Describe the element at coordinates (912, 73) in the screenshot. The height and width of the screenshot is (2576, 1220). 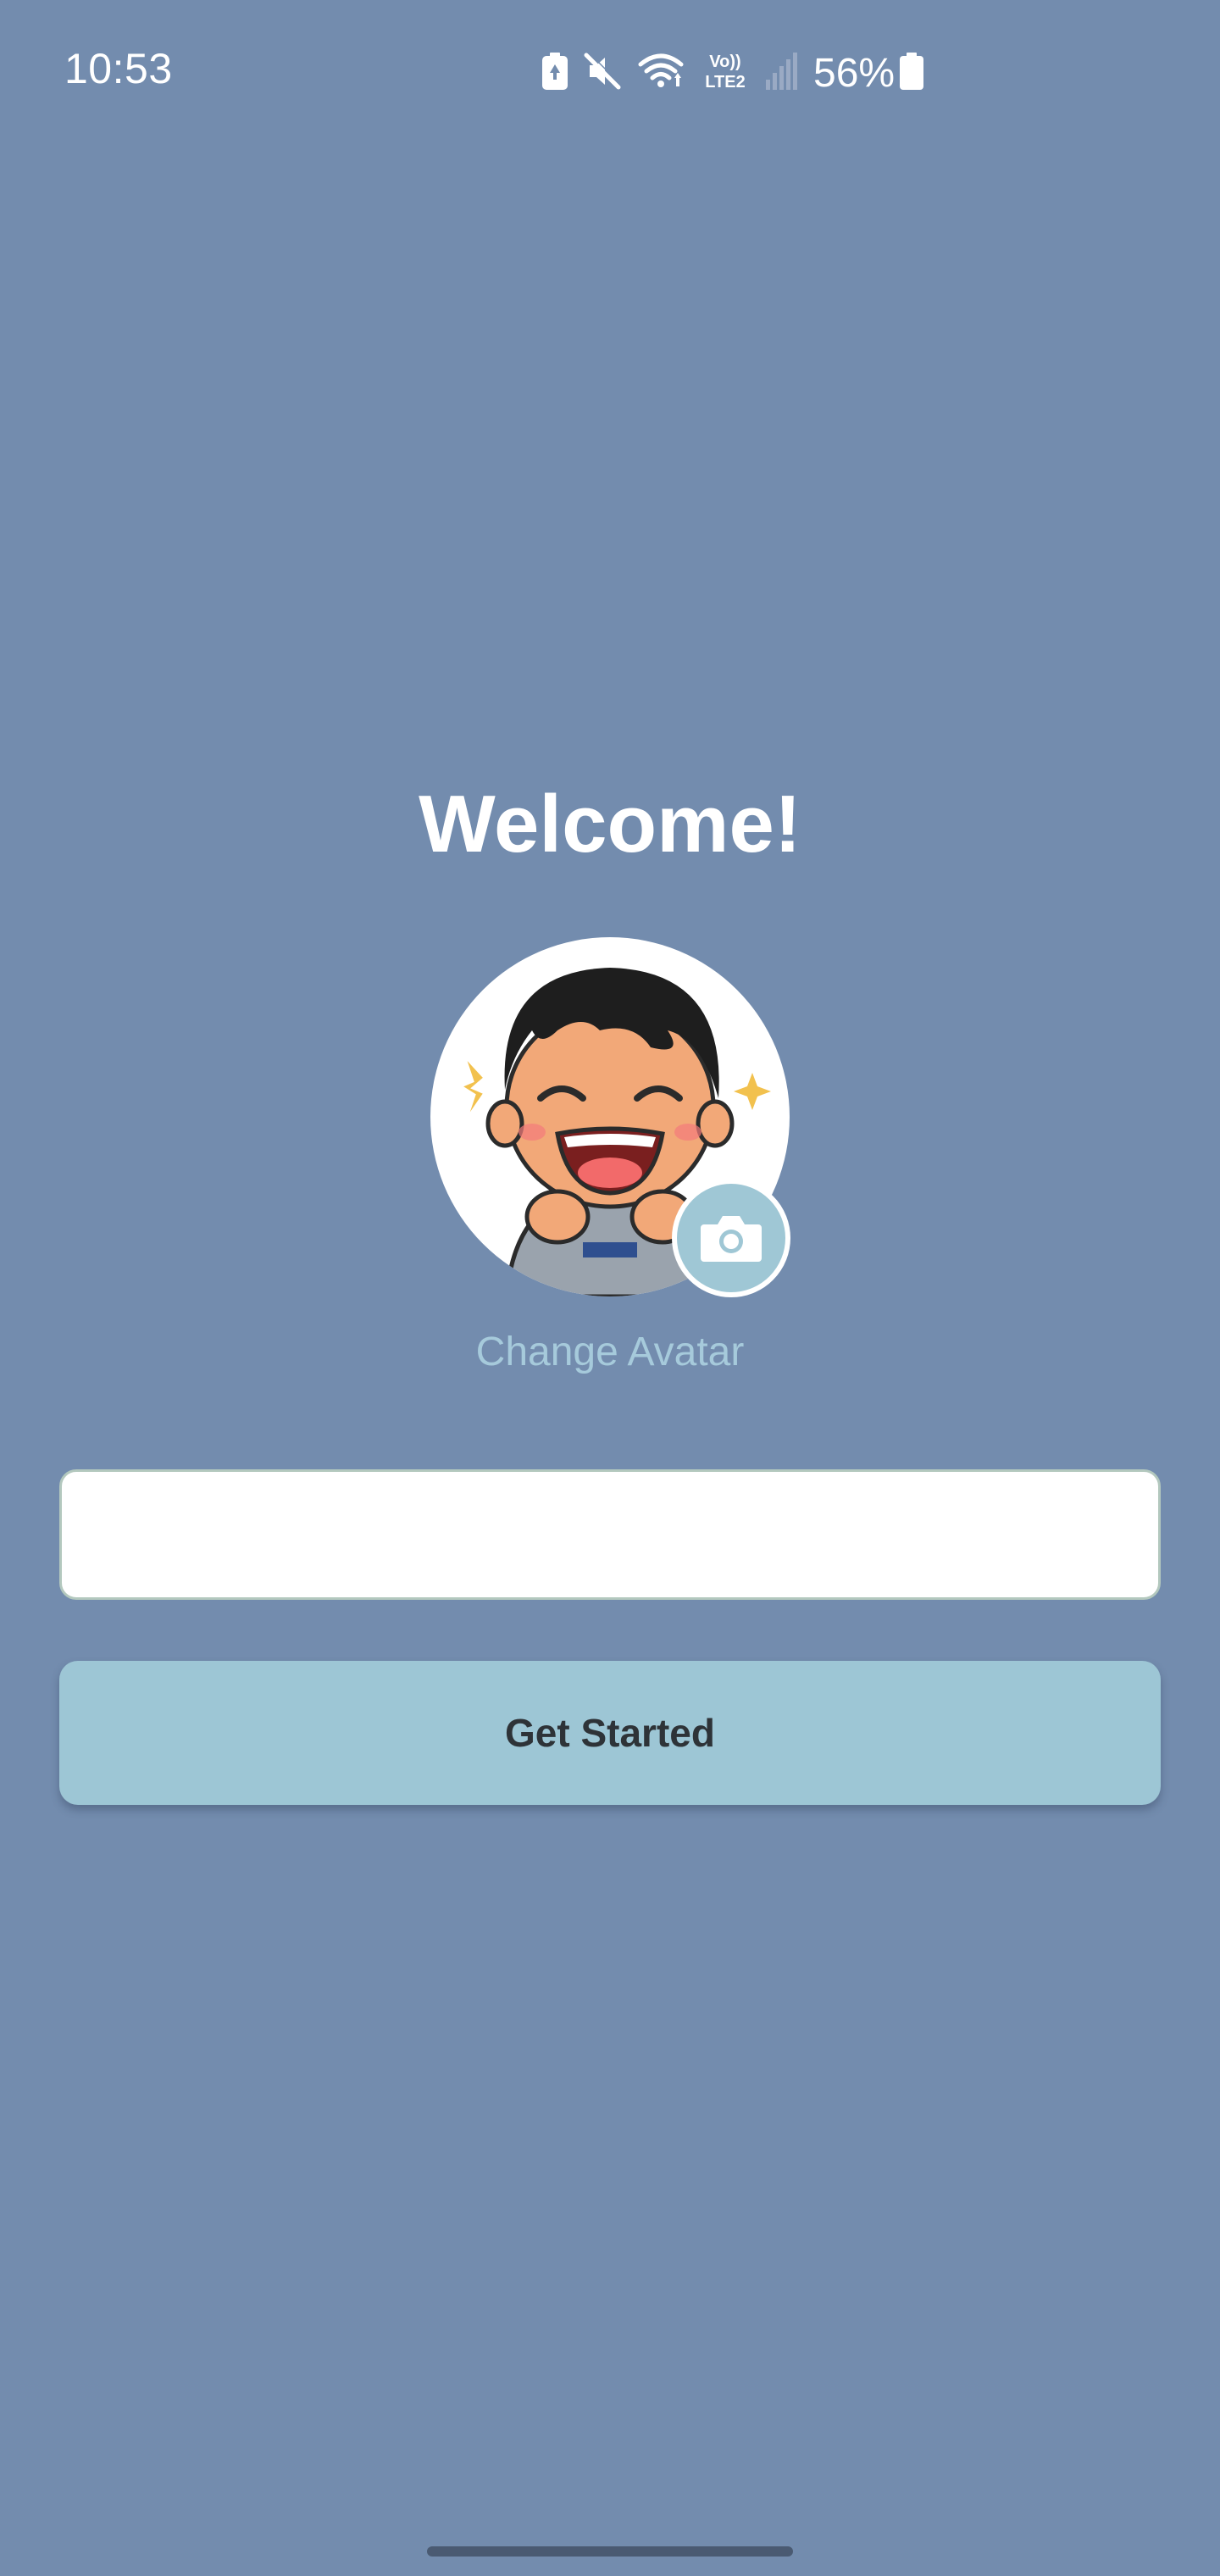
I see `battery-icon` at that location.